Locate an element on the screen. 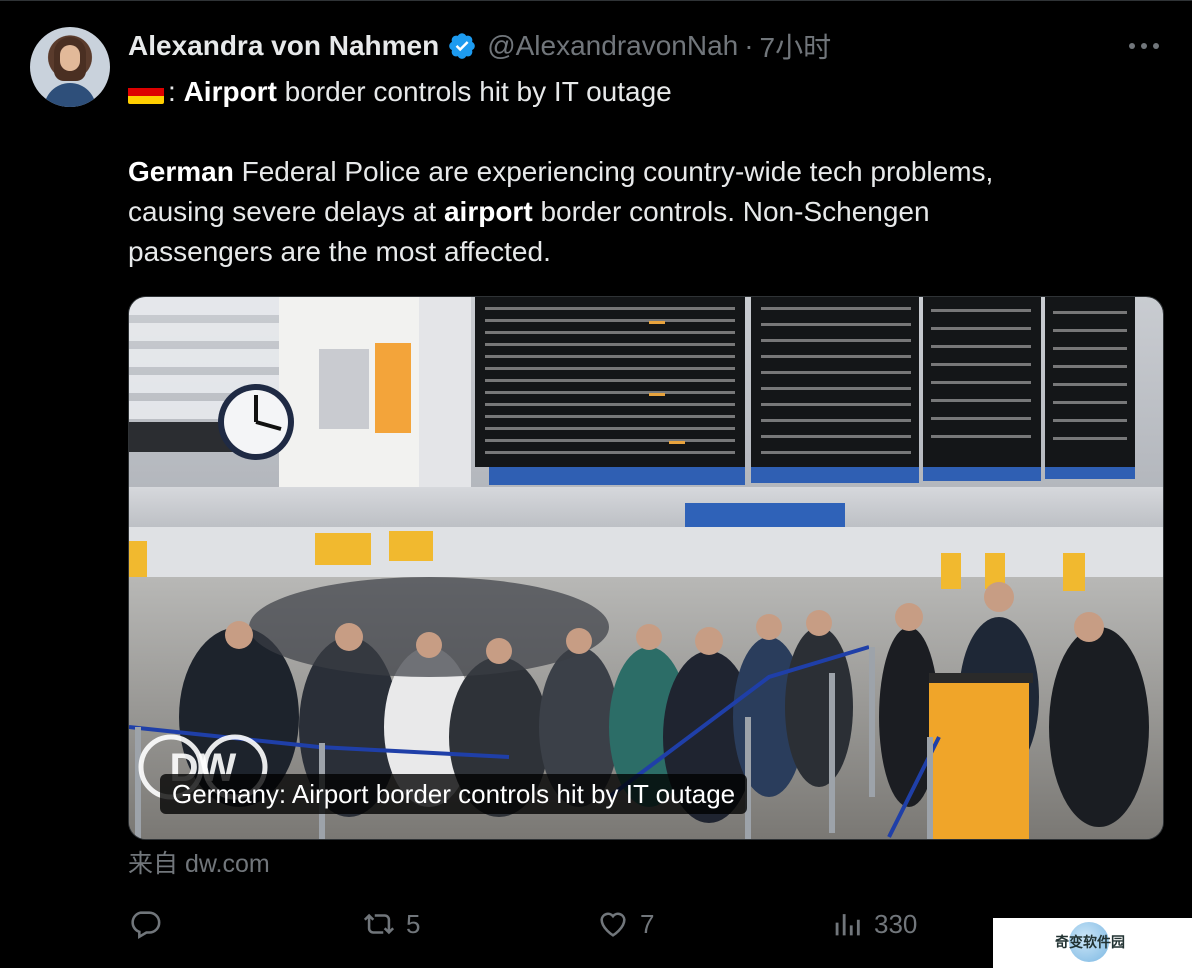 The height and width of the screenshot is (968, 1192). body-bold-airport: airport is located at coordinates (488, 211).